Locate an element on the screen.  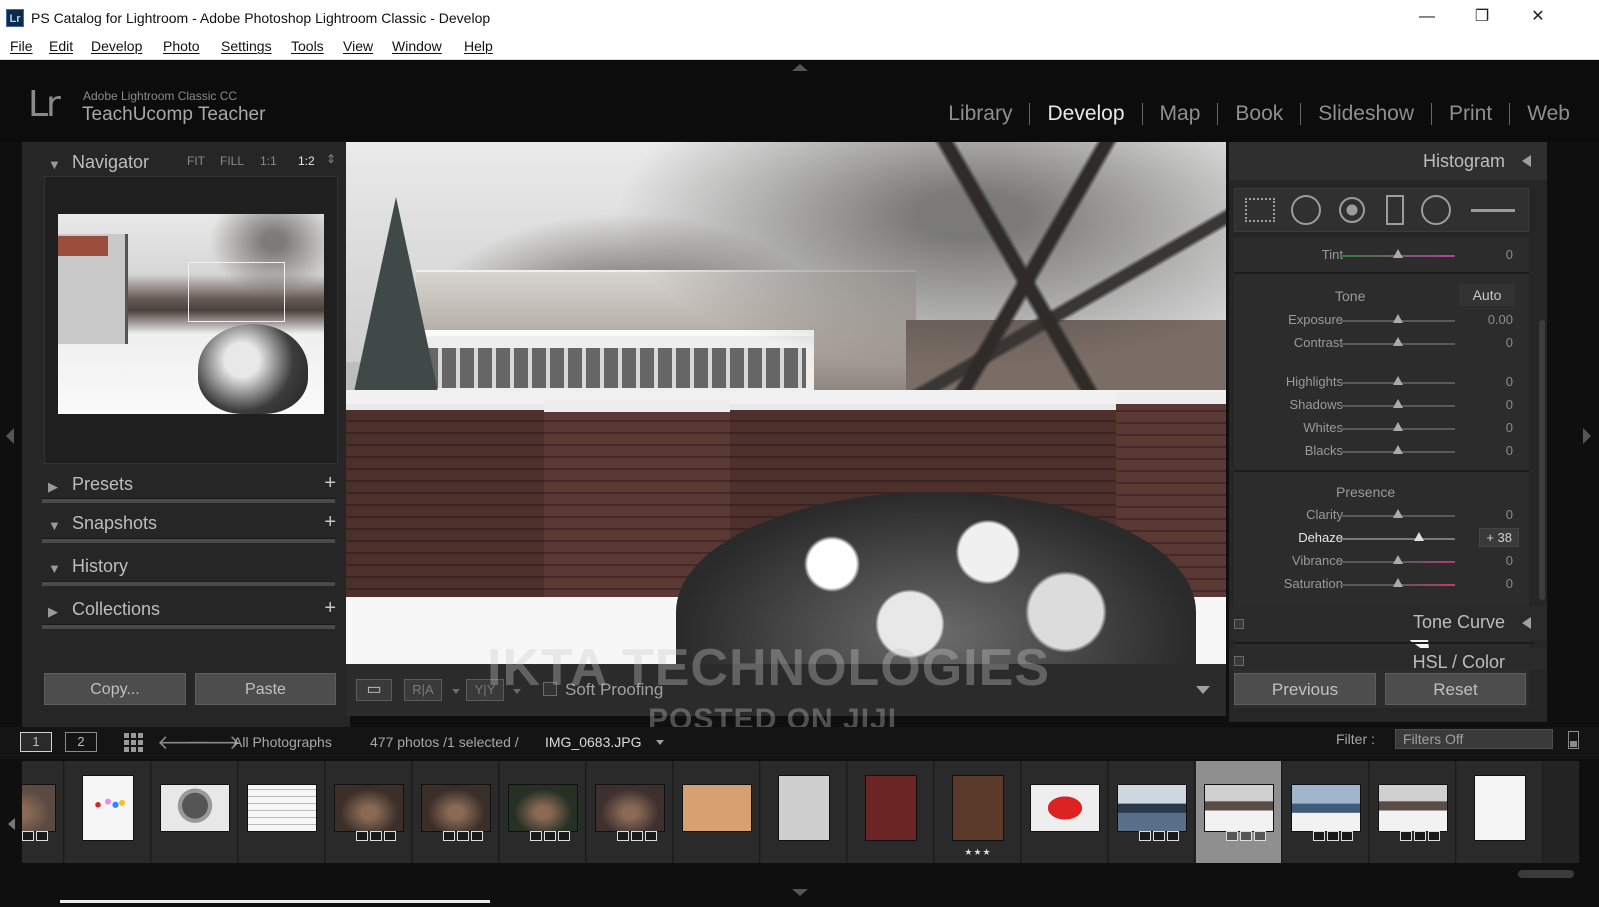
tint-thumb is located at coordinates (1397, 253).